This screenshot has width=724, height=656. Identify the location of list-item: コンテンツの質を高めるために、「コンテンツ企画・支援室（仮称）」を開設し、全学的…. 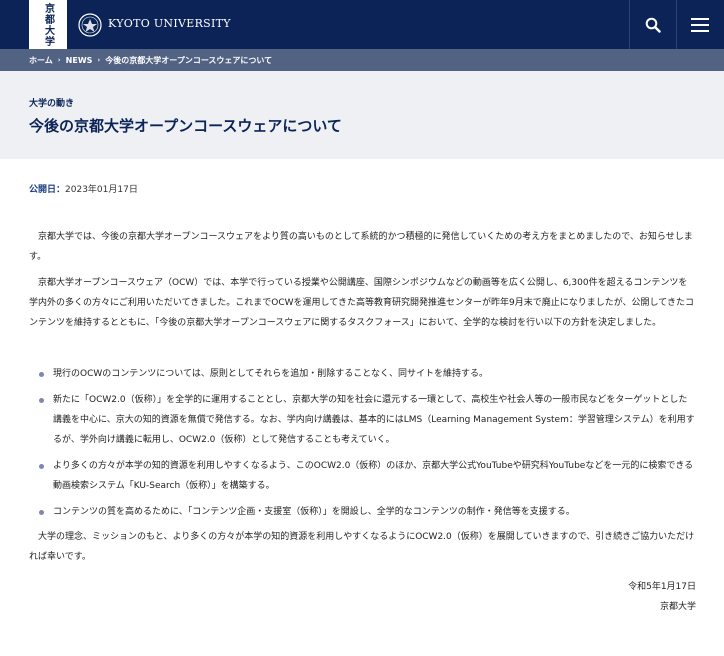
(367, 512).